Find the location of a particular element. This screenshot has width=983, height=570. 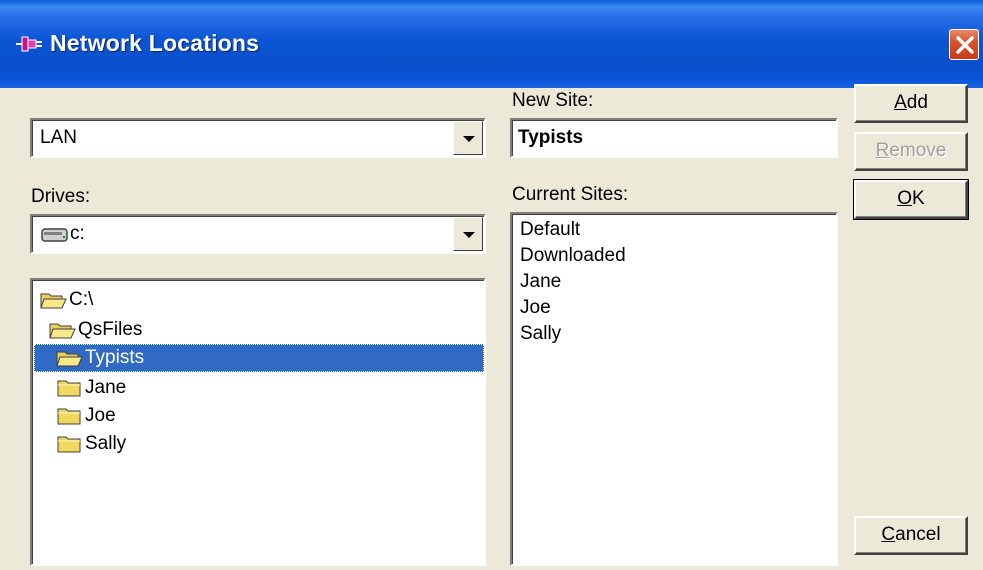

ok-button: OK is located at coordinates (911, 199).